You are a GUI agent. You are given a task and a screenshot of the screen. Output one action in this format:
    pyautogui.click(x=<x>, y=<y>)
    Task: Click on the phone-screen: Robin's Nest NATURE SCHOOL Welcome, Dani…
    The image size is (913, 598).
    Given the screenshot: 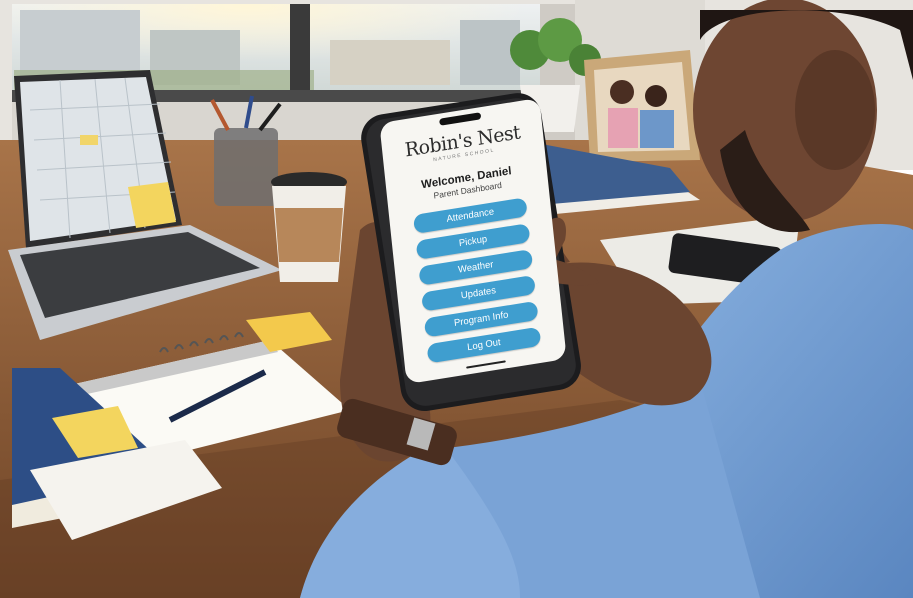 What is the action you would take?
    pyautogui.click(x=473, y=241)
    